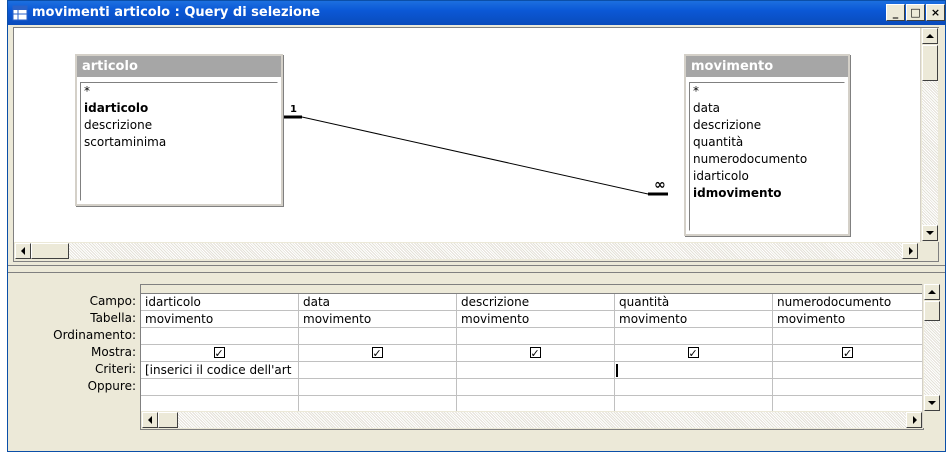 This screenshot has height=458, width=946. Describe the element at coordinates (377, 302) in the screenshot. I see `cell-campo: data` at that location.